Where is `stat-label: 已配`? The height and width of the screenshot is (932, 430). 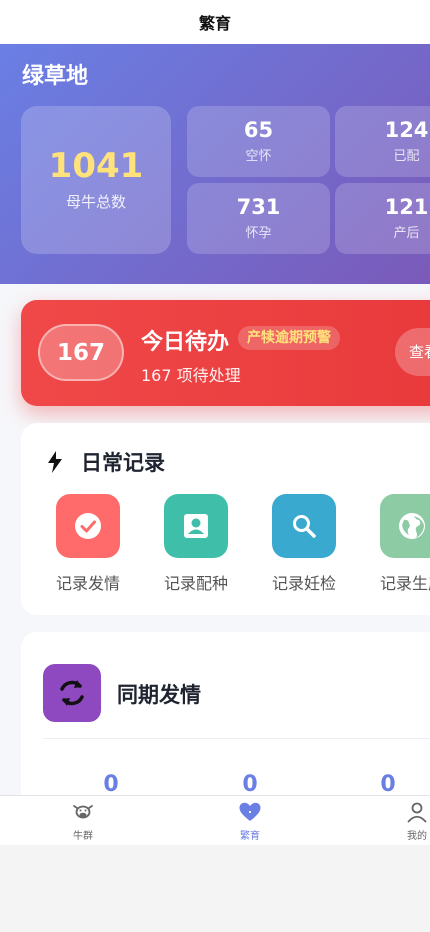 stat-label: 已配 is located at coordinates (406, 157).